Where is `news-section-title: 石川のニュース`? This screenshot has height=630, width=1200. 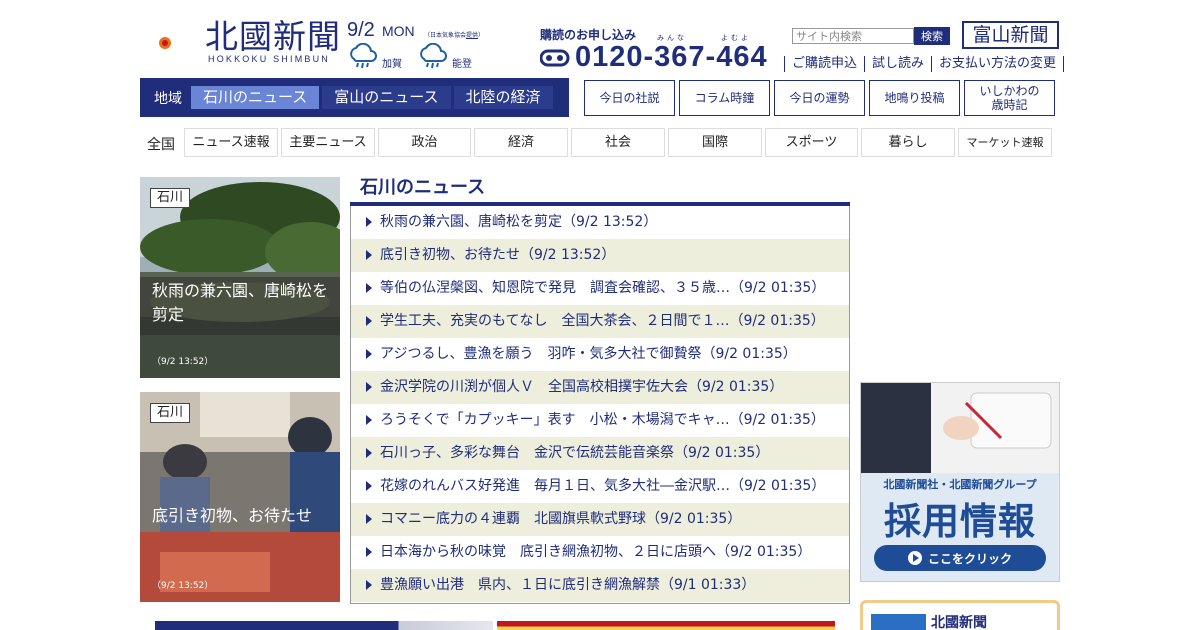 news-section-title: 石川のニュース is located at coordinates (423, 187).